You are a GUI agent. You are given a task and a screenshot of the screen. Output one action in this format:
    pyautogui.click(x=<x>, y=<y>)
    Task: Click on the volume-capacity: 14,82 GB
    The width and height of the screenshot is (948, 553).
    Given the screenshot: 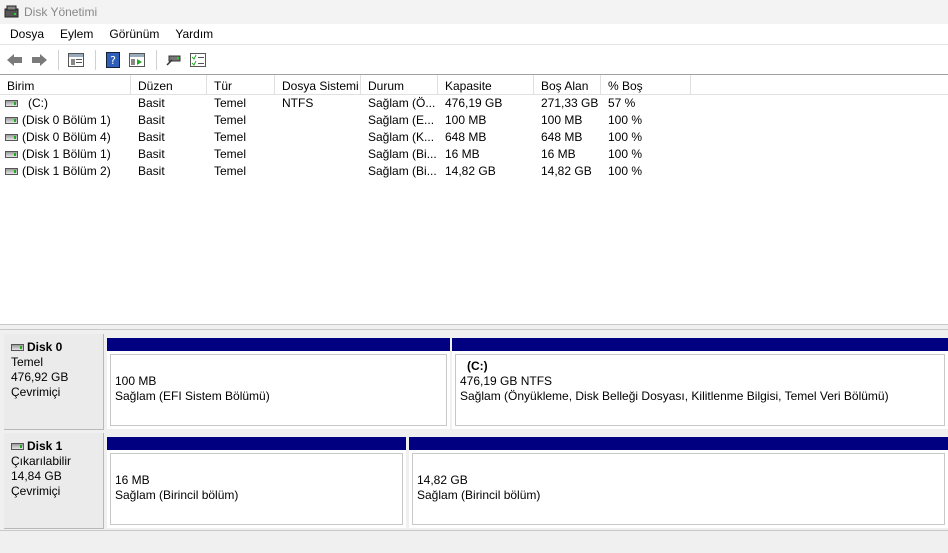 What is the action you would take?
    pyautogui.click(x=470, y=171)
    